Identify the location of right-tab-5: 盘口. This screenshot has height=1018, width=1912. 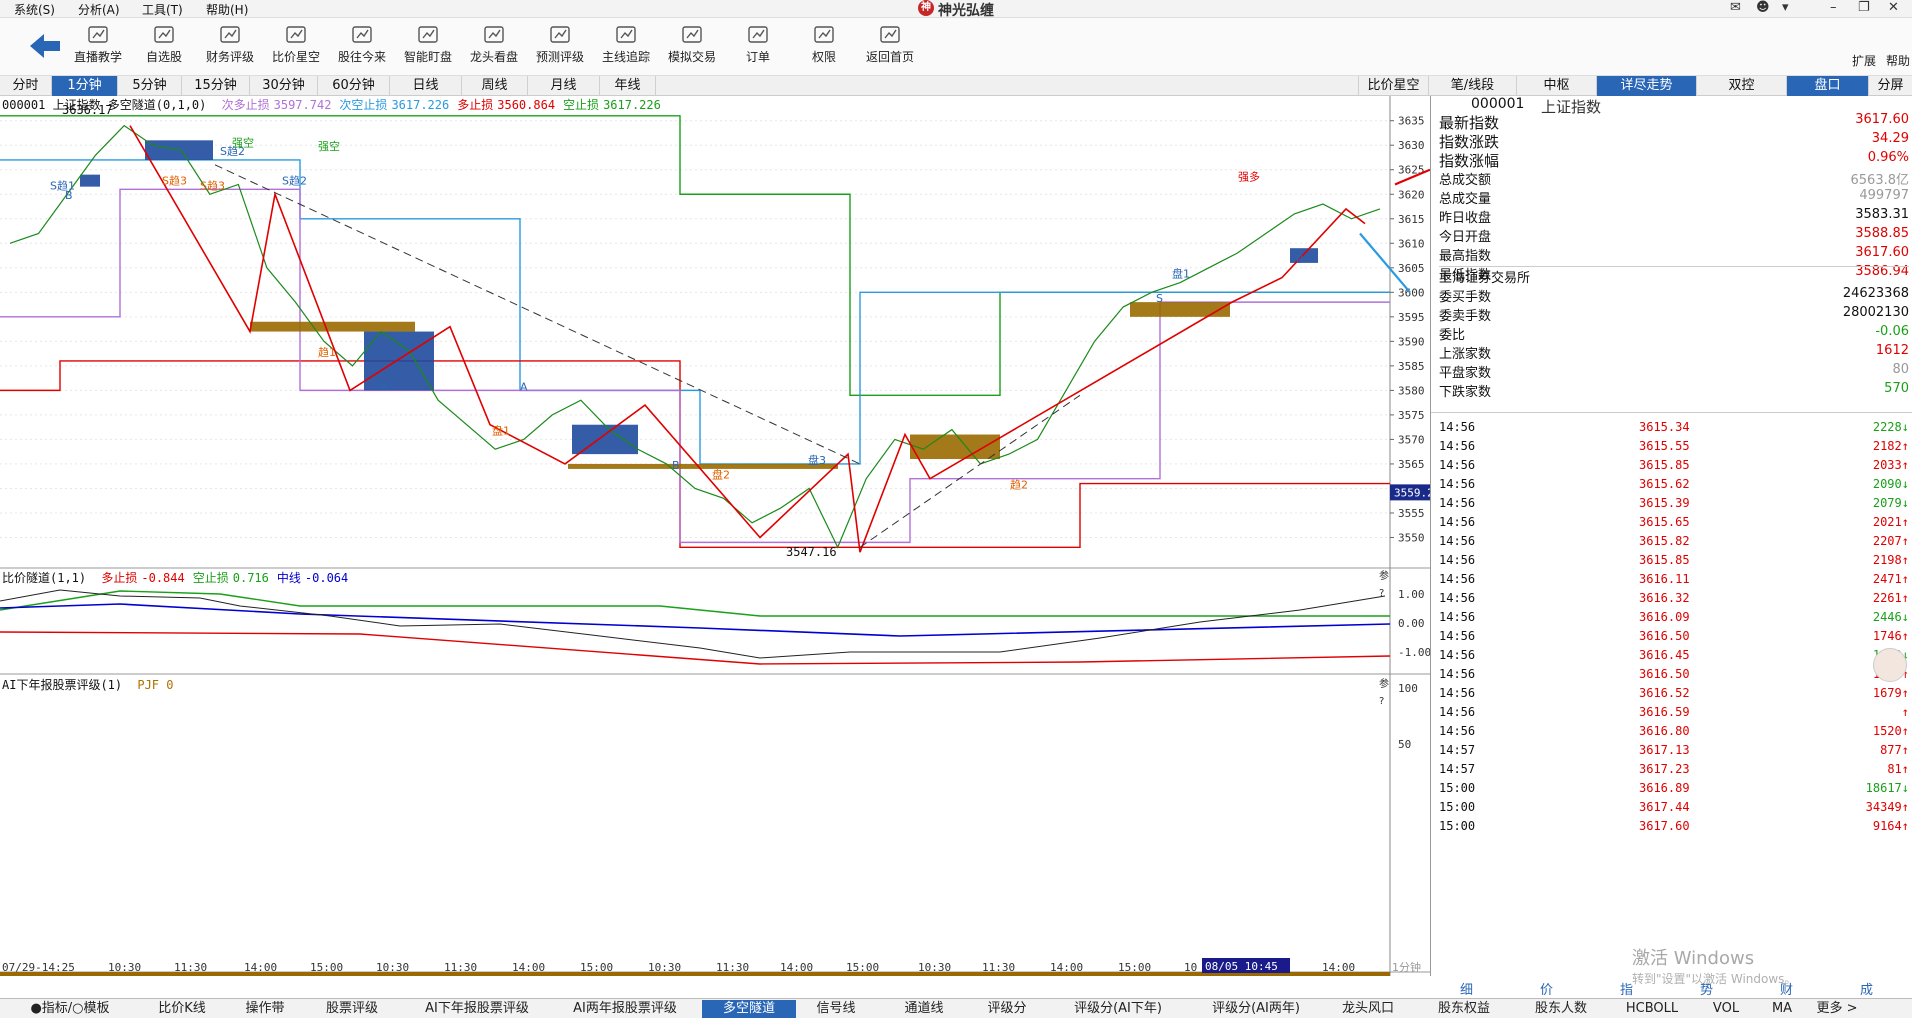
(1827, 86).